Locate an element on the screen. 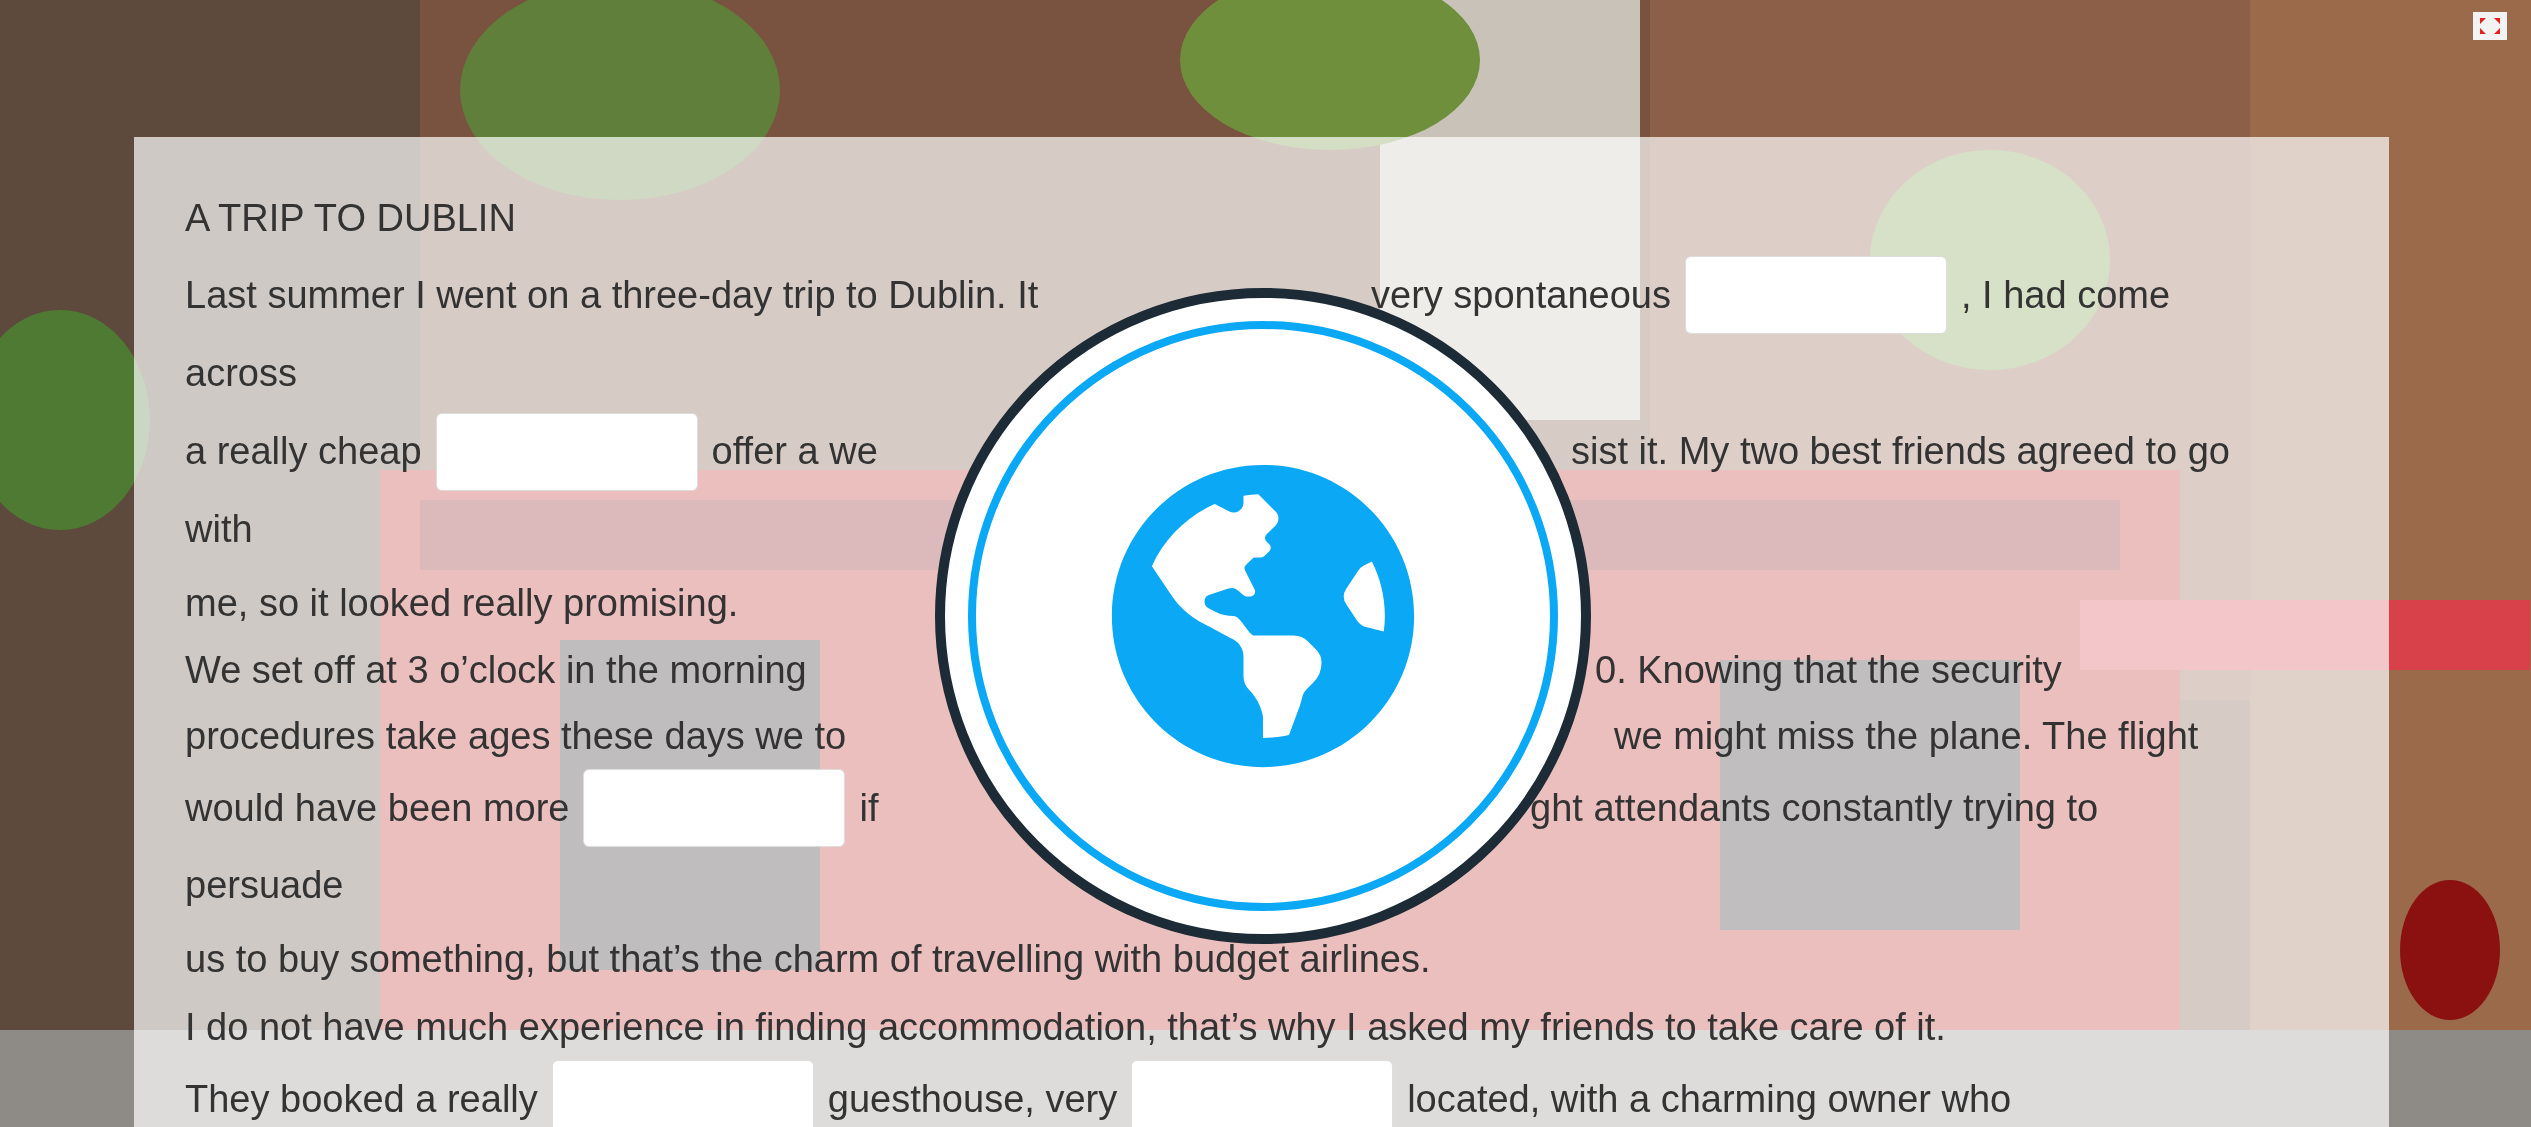 This screenshot has height=1127, width=2531. passage-text: guesthouse, very is located at coordinates (972, 1099).